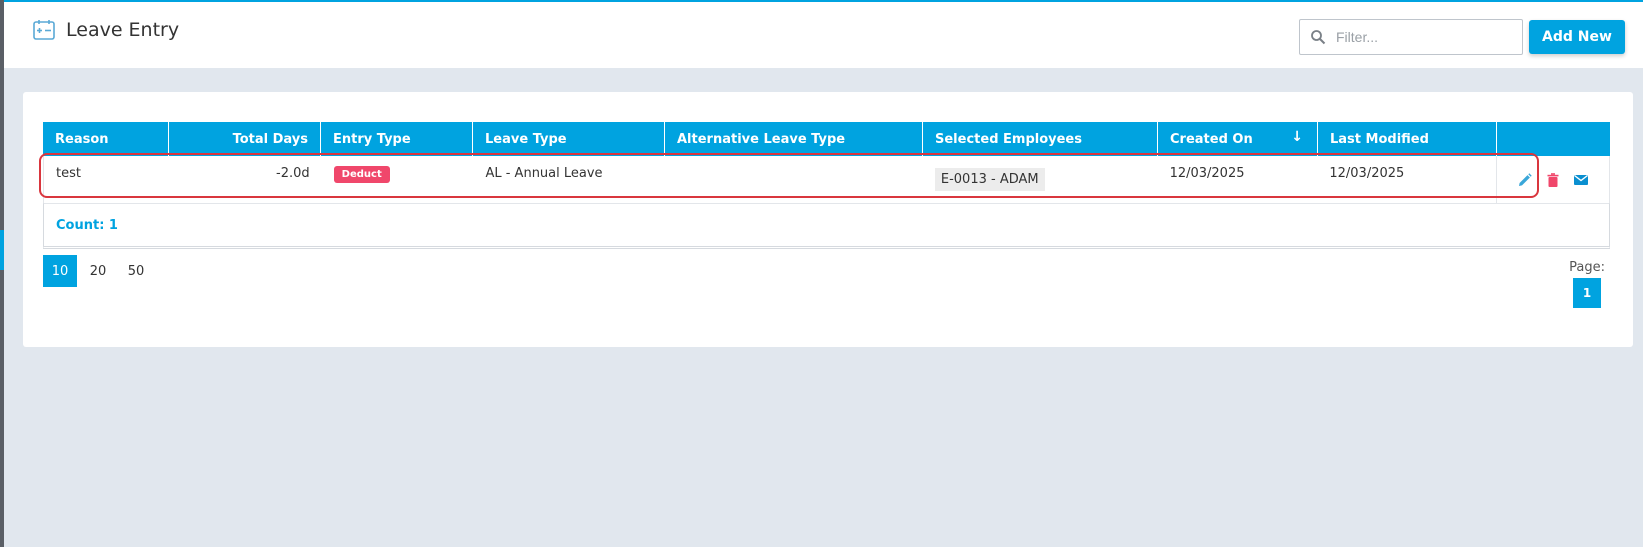 The width and height of the screenshot is (1643, 547). Describe the element at coordinates (1211, 139) in the screenshot. I see `column-header-created-on-label: Created On` at that location.